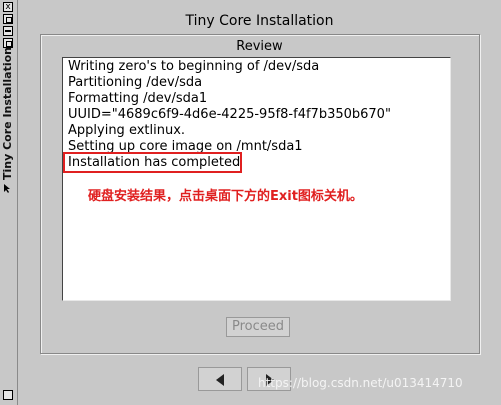 The width and height of the screenshot is (501, 405). What do you see at coordinates (7, 113) in the screenshot?
I see `side-window-title: Tiny Core Installation` at bounding box center [7, 113].